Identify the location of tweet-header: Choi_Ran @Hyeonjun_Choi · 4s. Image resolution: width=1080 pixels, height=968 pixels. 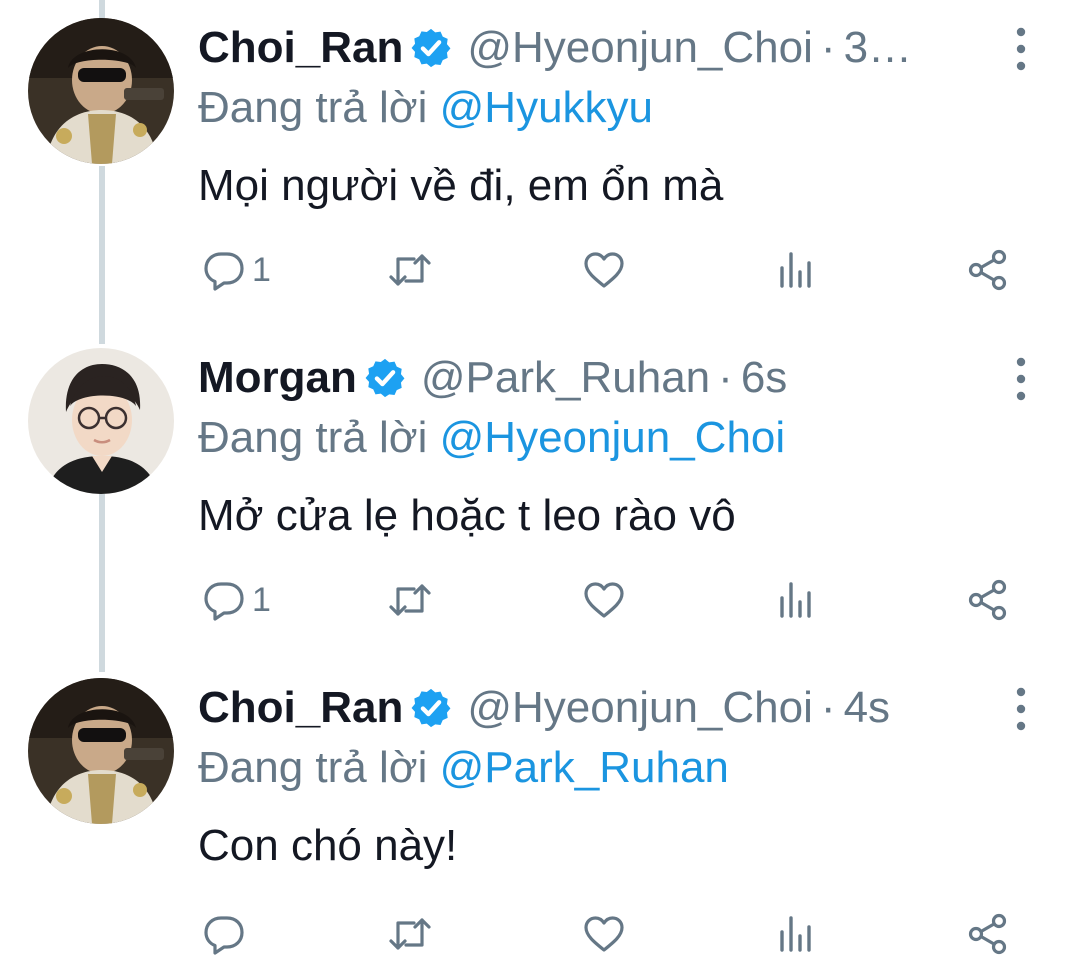
(598, 708).